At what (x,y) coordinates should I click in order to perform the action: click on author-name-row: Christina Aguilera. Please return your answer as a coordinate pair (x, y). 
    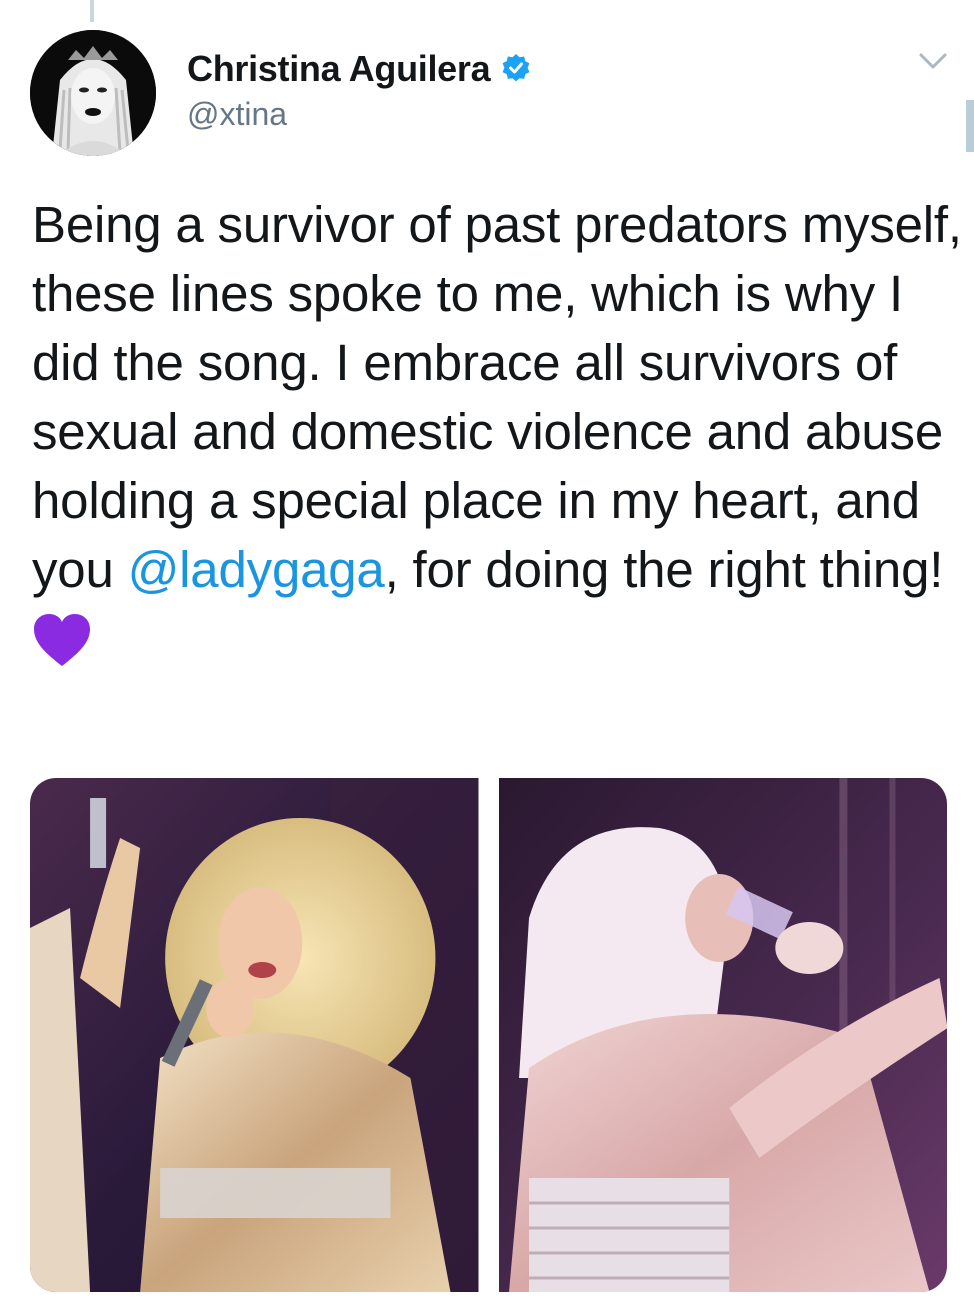
    Looking at the image, I should click on (359, 69).